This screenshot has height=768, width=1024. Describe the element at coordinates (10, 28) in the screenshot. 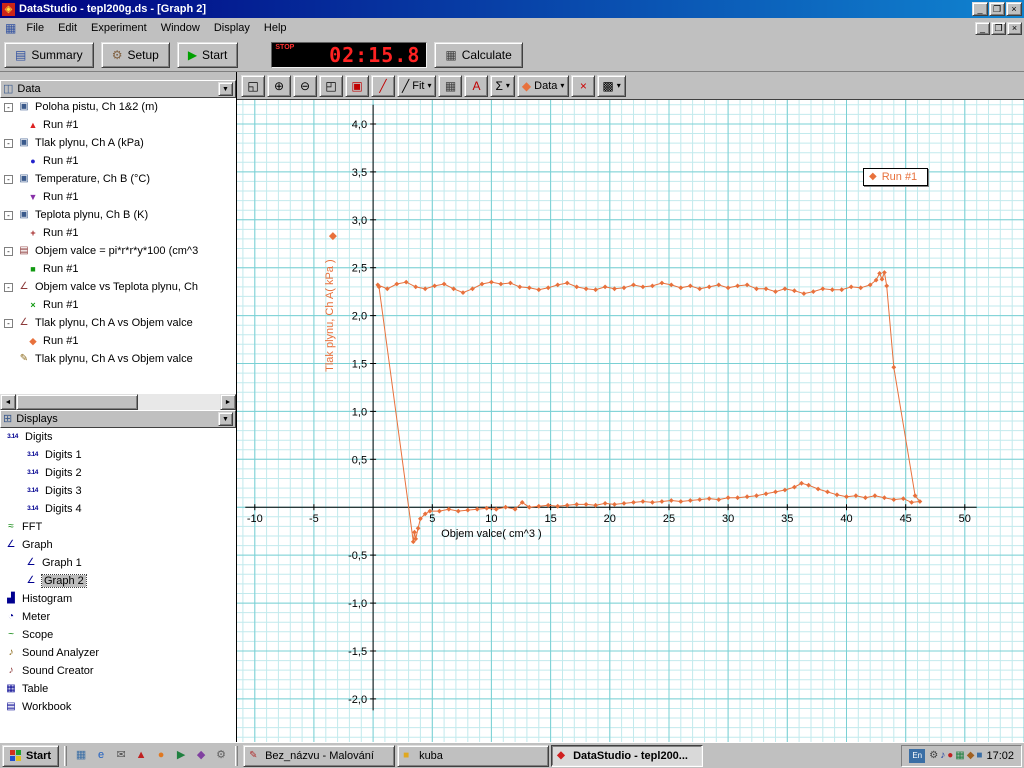

I see `document-icon: ▦` at that location.